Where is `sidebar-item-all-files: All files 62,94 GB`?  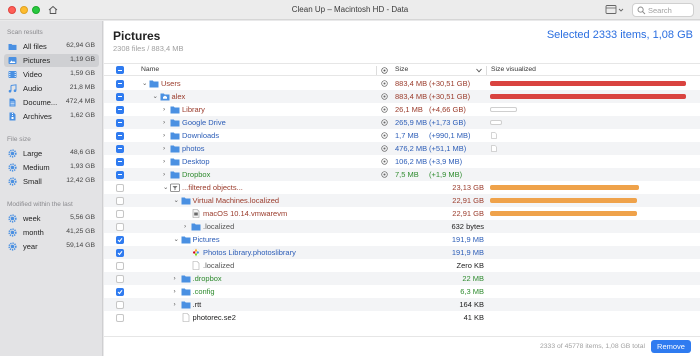
sidebar-item-all-files: All files 62,94 GB is located at coordinates (51, 46).